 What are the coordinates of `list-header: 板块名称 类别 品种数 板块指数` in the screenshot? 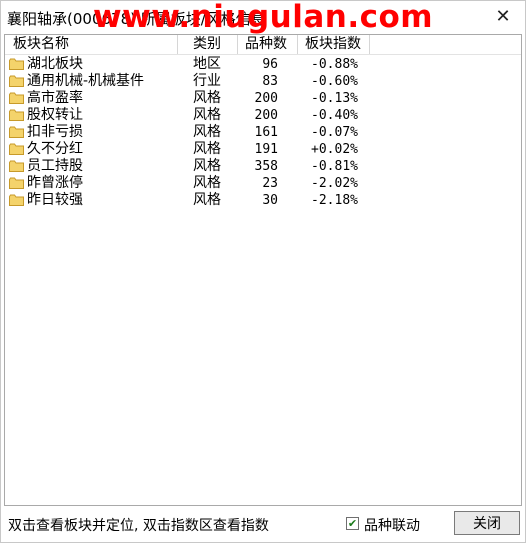 It's located at (263, 45).